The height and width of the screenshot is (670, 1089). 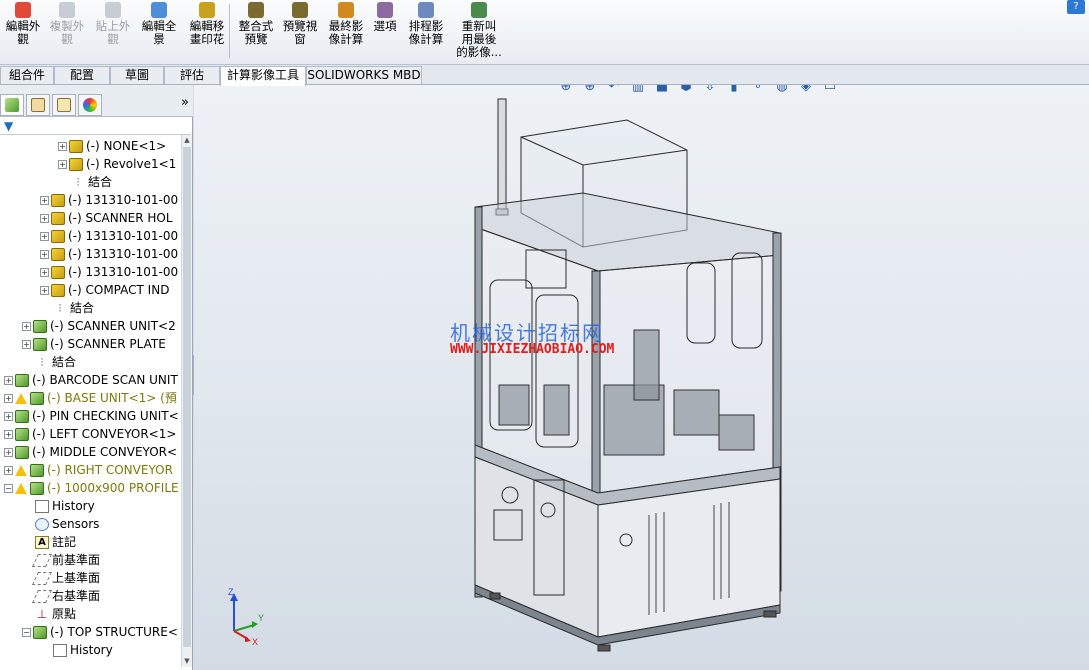 I want to click on tree-node: + (-) BASE UNIT<1> (預, so click(x=90, y=398).